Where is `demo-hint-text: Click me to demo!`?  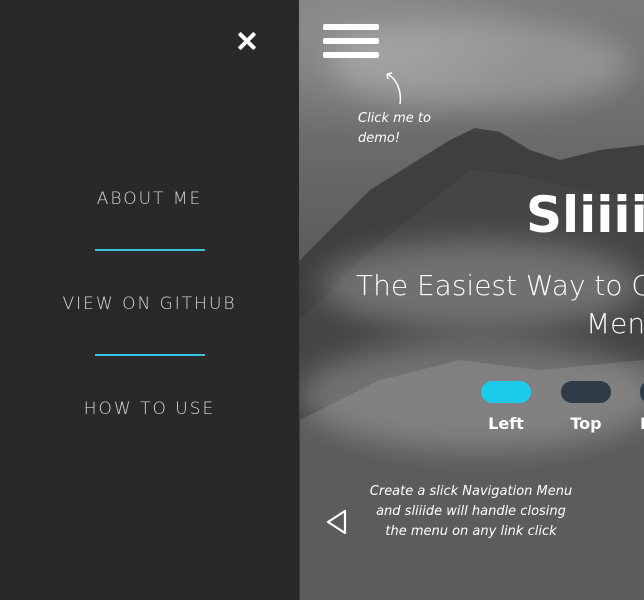
demo-hint-text: Click me to demo! is located at coordinates (394, 128).